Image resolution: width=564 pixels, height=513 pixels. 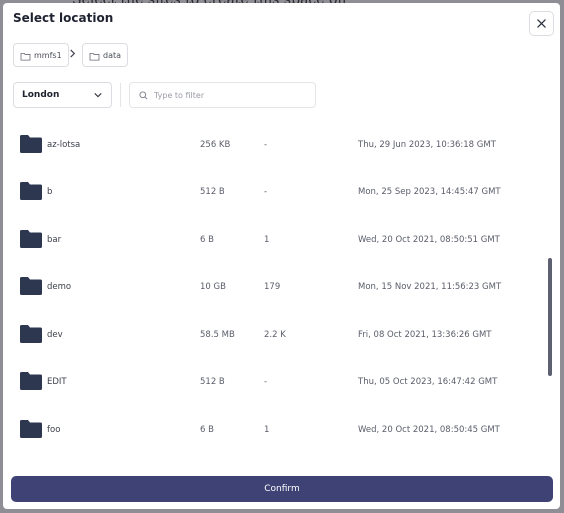 I want to click on item-size: 256 KB, so click(x=215, y=145).